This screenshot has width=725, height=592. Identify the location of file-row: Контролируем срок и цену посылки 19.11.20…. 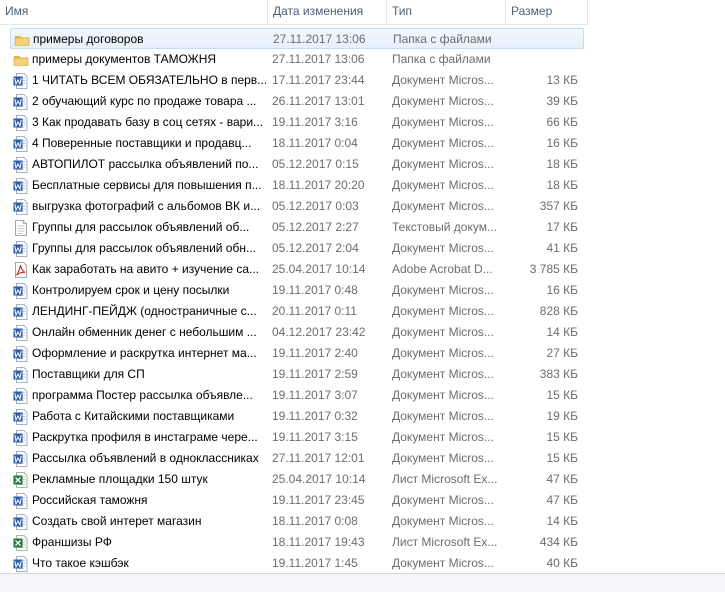
(297, 290).